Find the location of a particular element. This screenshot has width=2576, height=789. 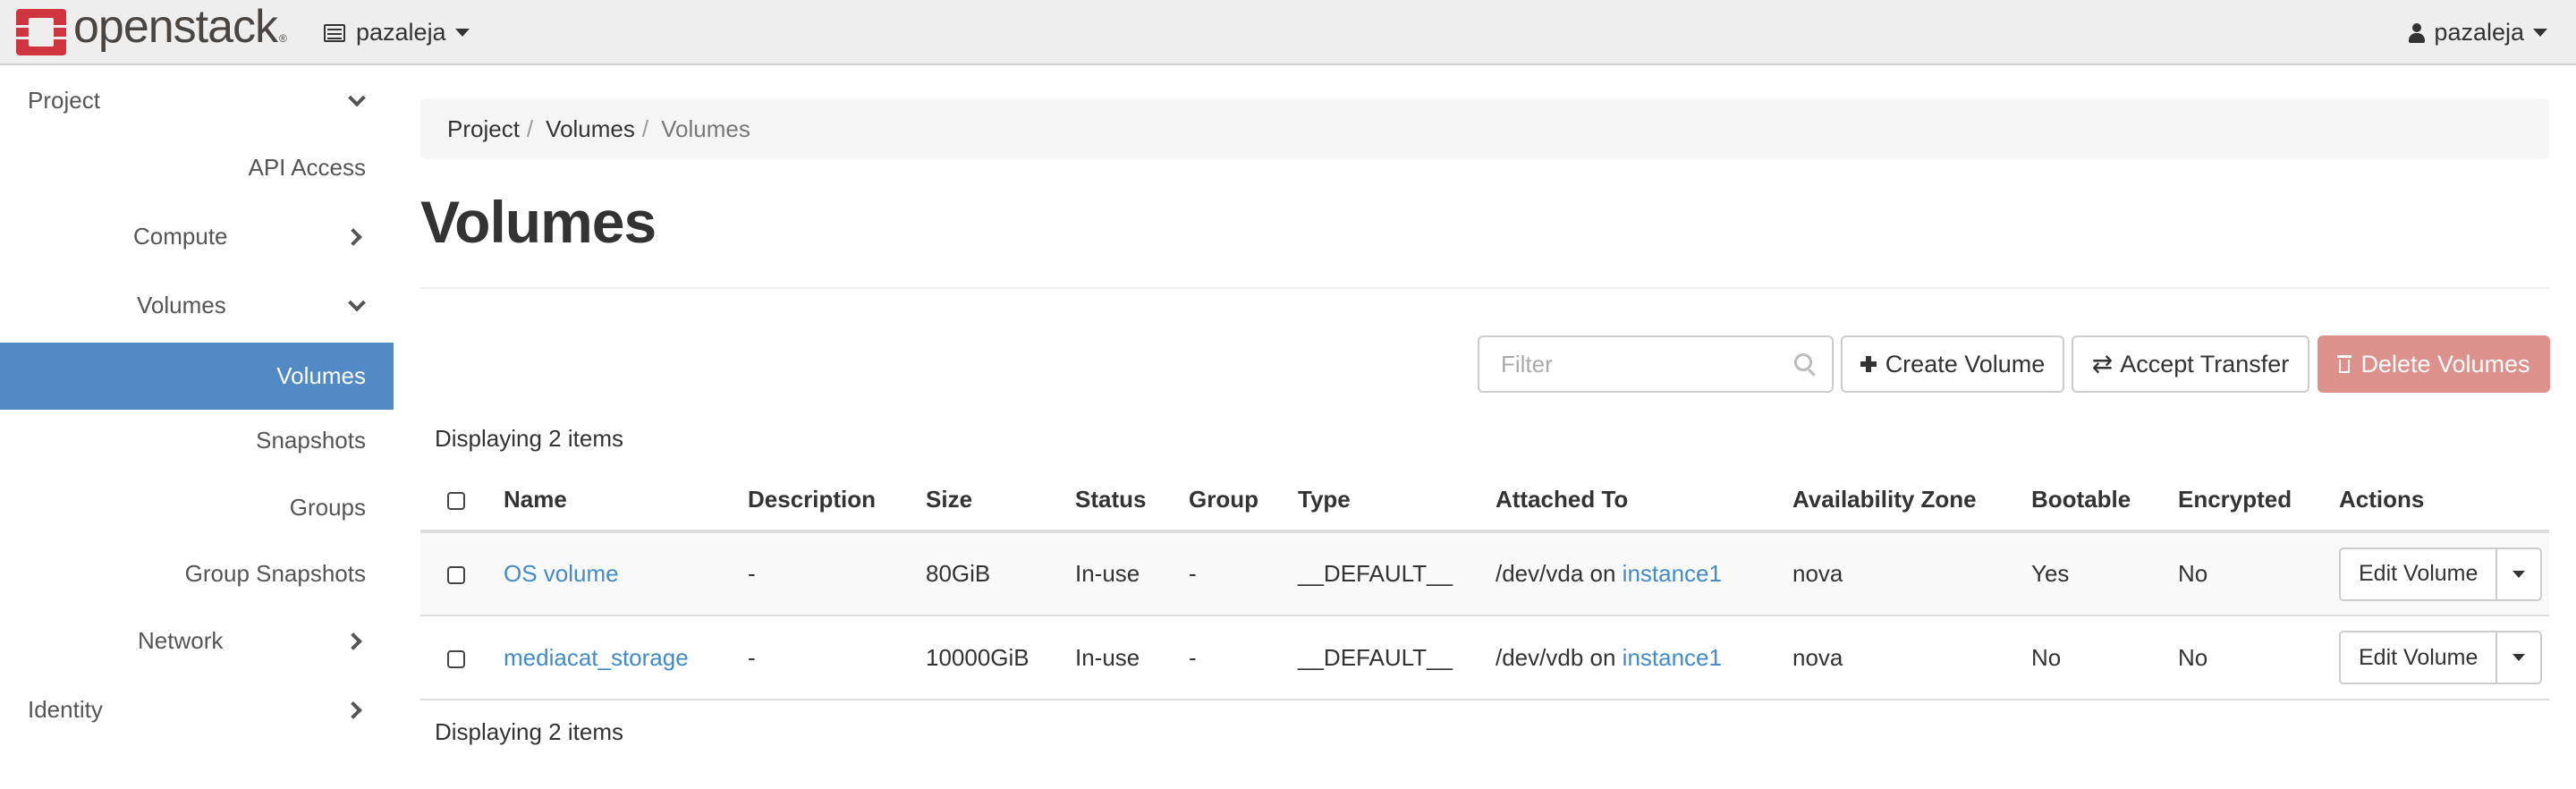

user-icon is located at coordinates (2417, 32).